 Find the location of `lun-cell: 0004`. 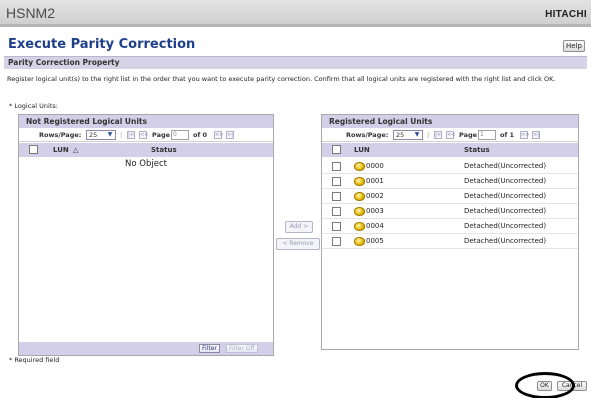

lun-cell: 0004 is located at coordinates (375, 226).